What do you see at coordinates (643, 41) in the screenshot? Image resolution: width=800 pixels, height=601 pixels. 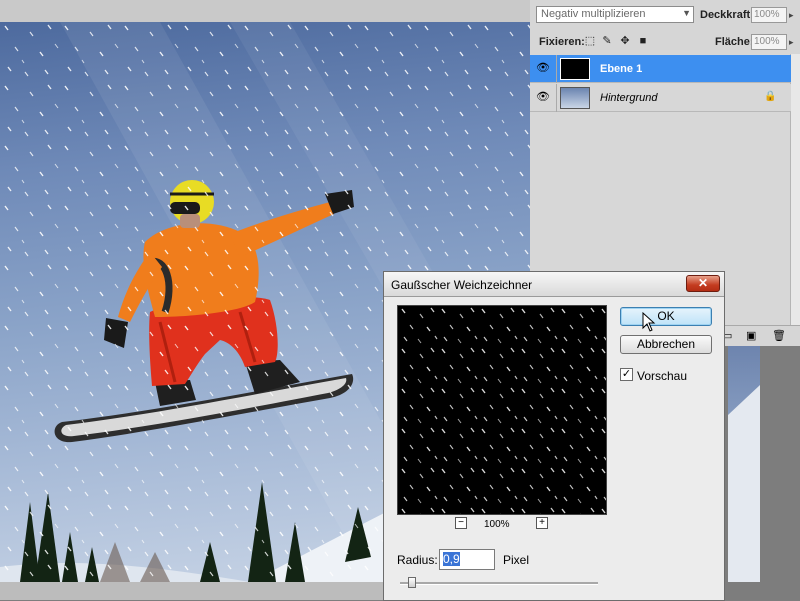 I see `lock-all-icon: ■` at bounding box center [643, 41].